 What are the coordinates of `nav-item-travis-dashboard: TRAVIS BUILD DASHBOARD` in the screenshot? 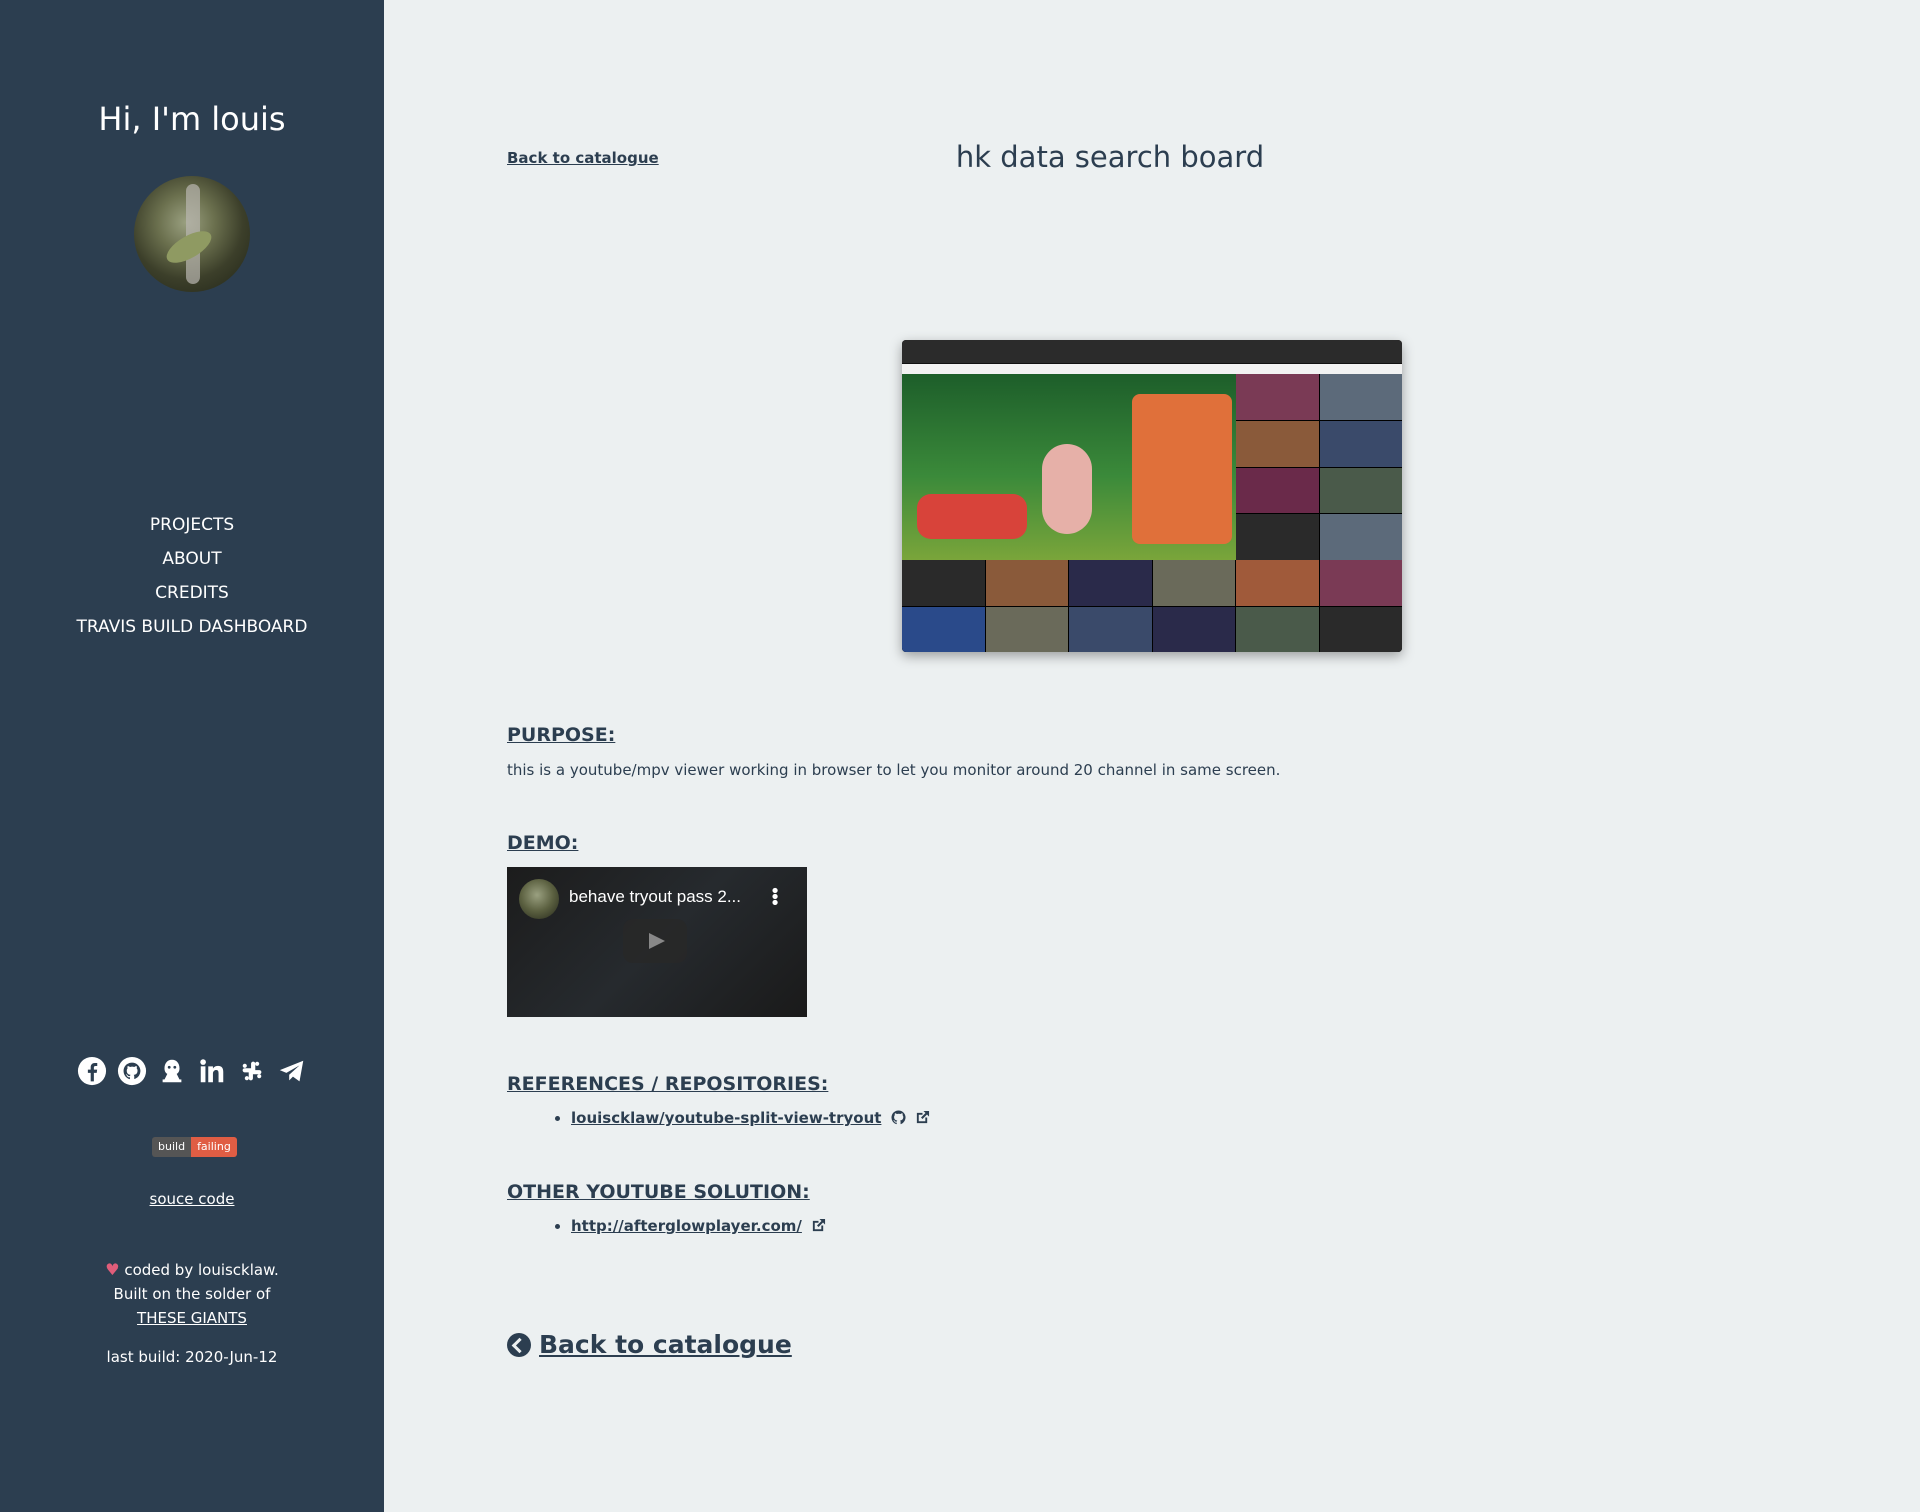 It's located at (192, 627).